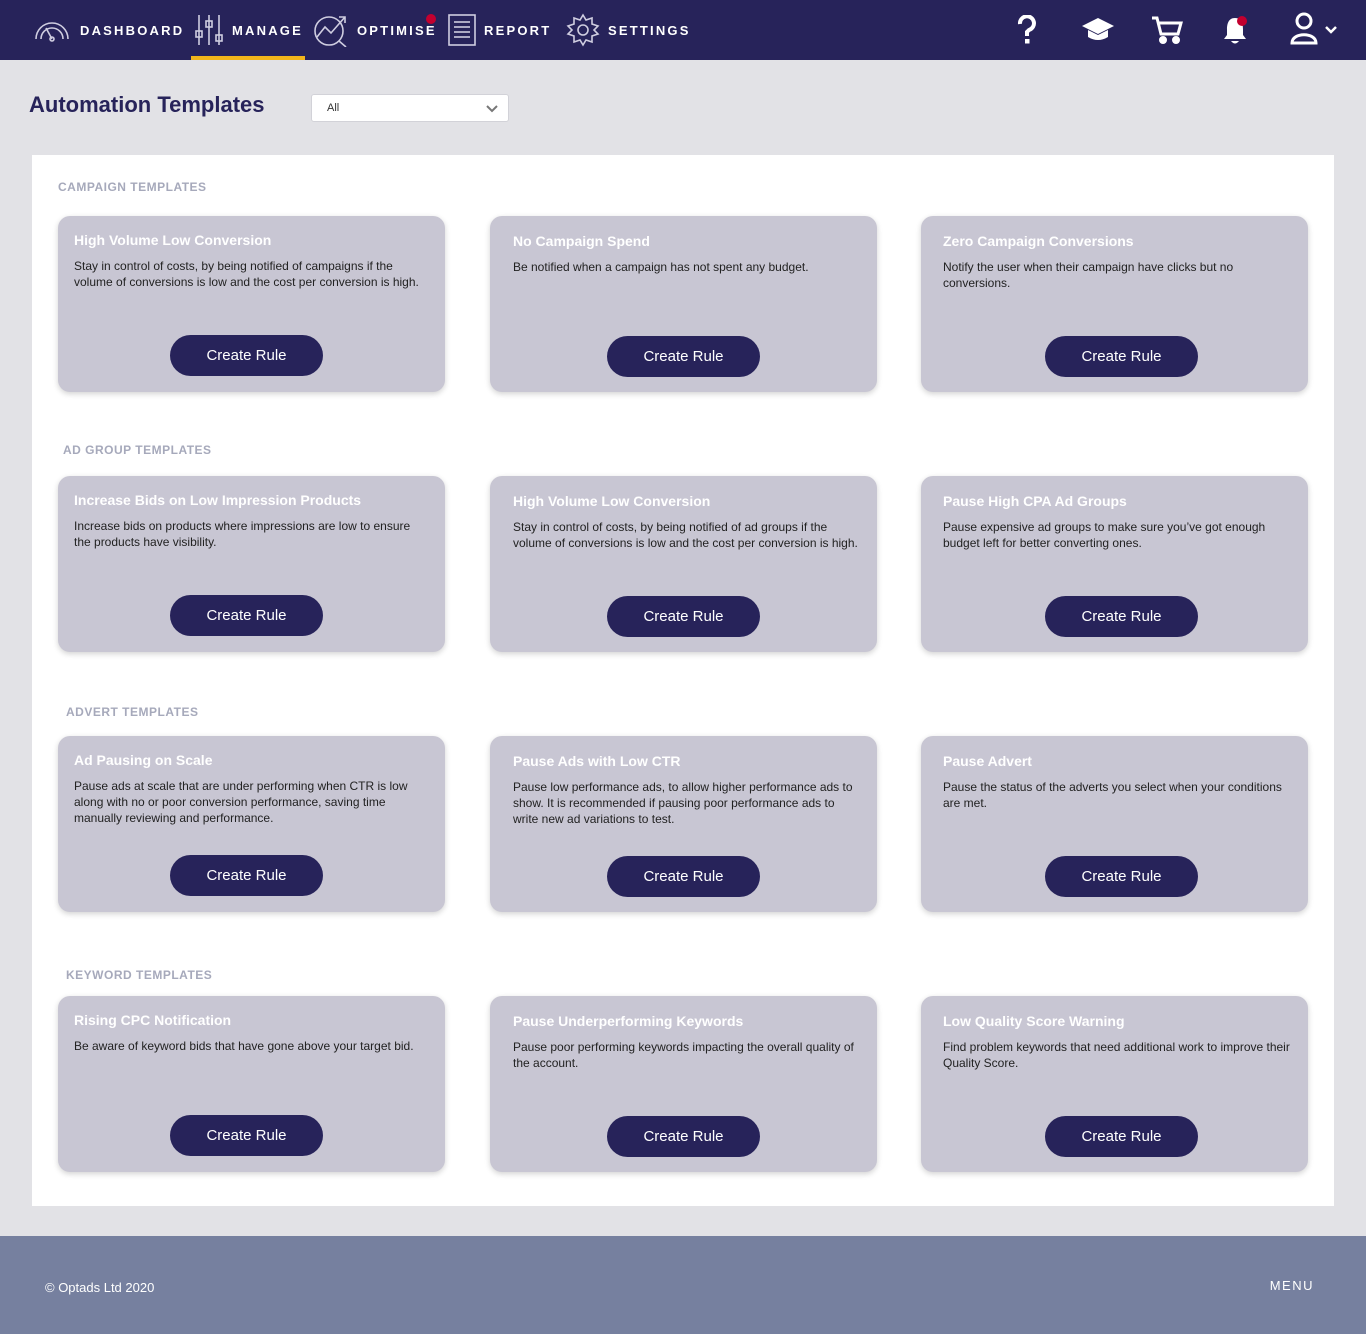  What do you see at coordinates (397, 30) in the screenshot?
I see `nav-optimise-label: OPTIMISE` at bounding box center [397, 30].